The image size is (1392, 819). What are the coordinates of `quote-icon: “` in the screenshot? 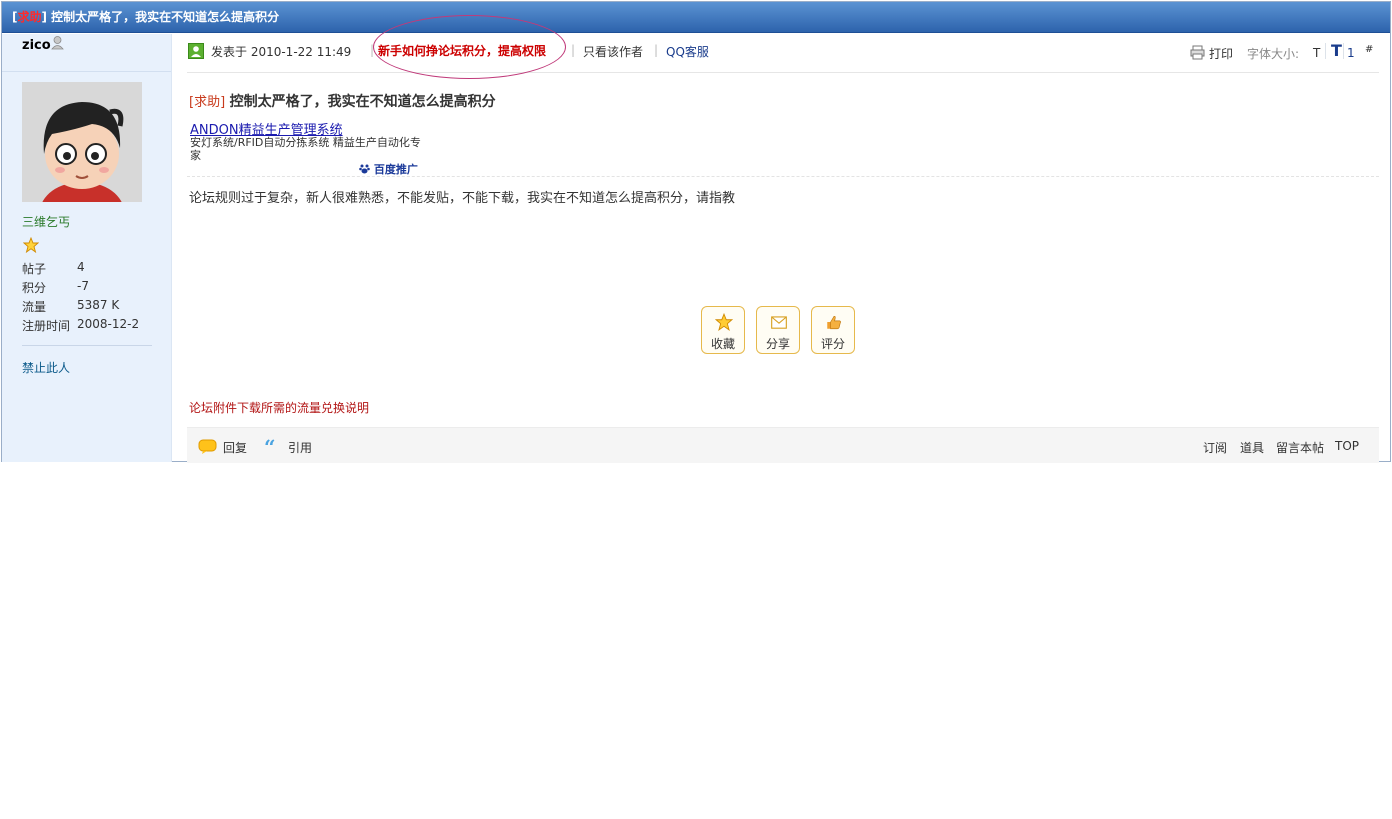 It's located at (270, 447).